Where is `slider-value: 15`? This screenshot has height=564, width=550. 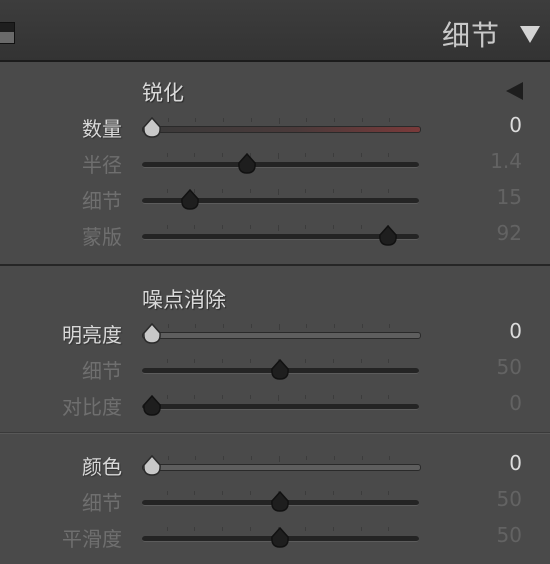 slider-value: 15 is located at coordinates (509, 197).